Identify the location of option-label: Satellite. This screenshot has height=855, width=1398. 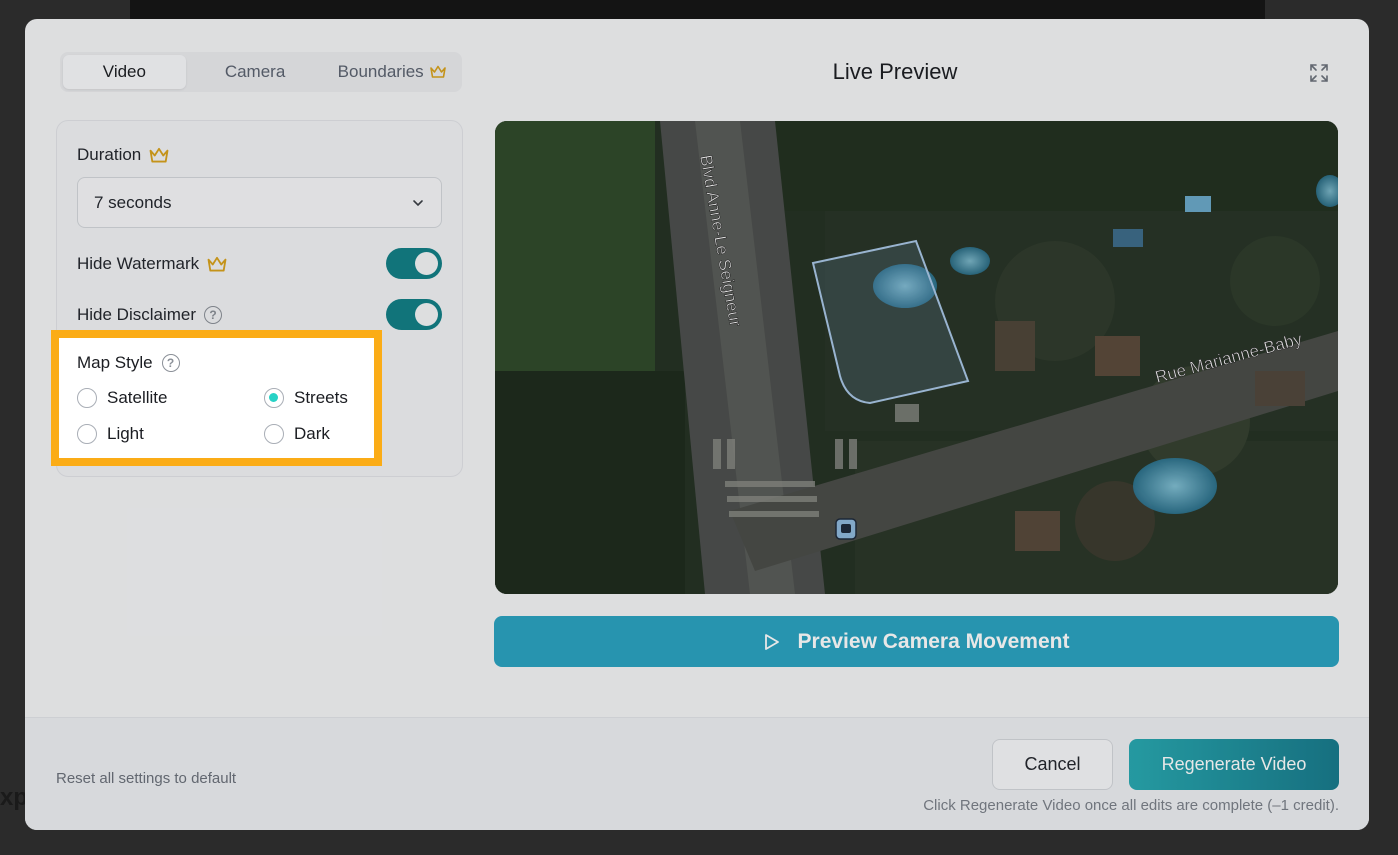
(137, 397).